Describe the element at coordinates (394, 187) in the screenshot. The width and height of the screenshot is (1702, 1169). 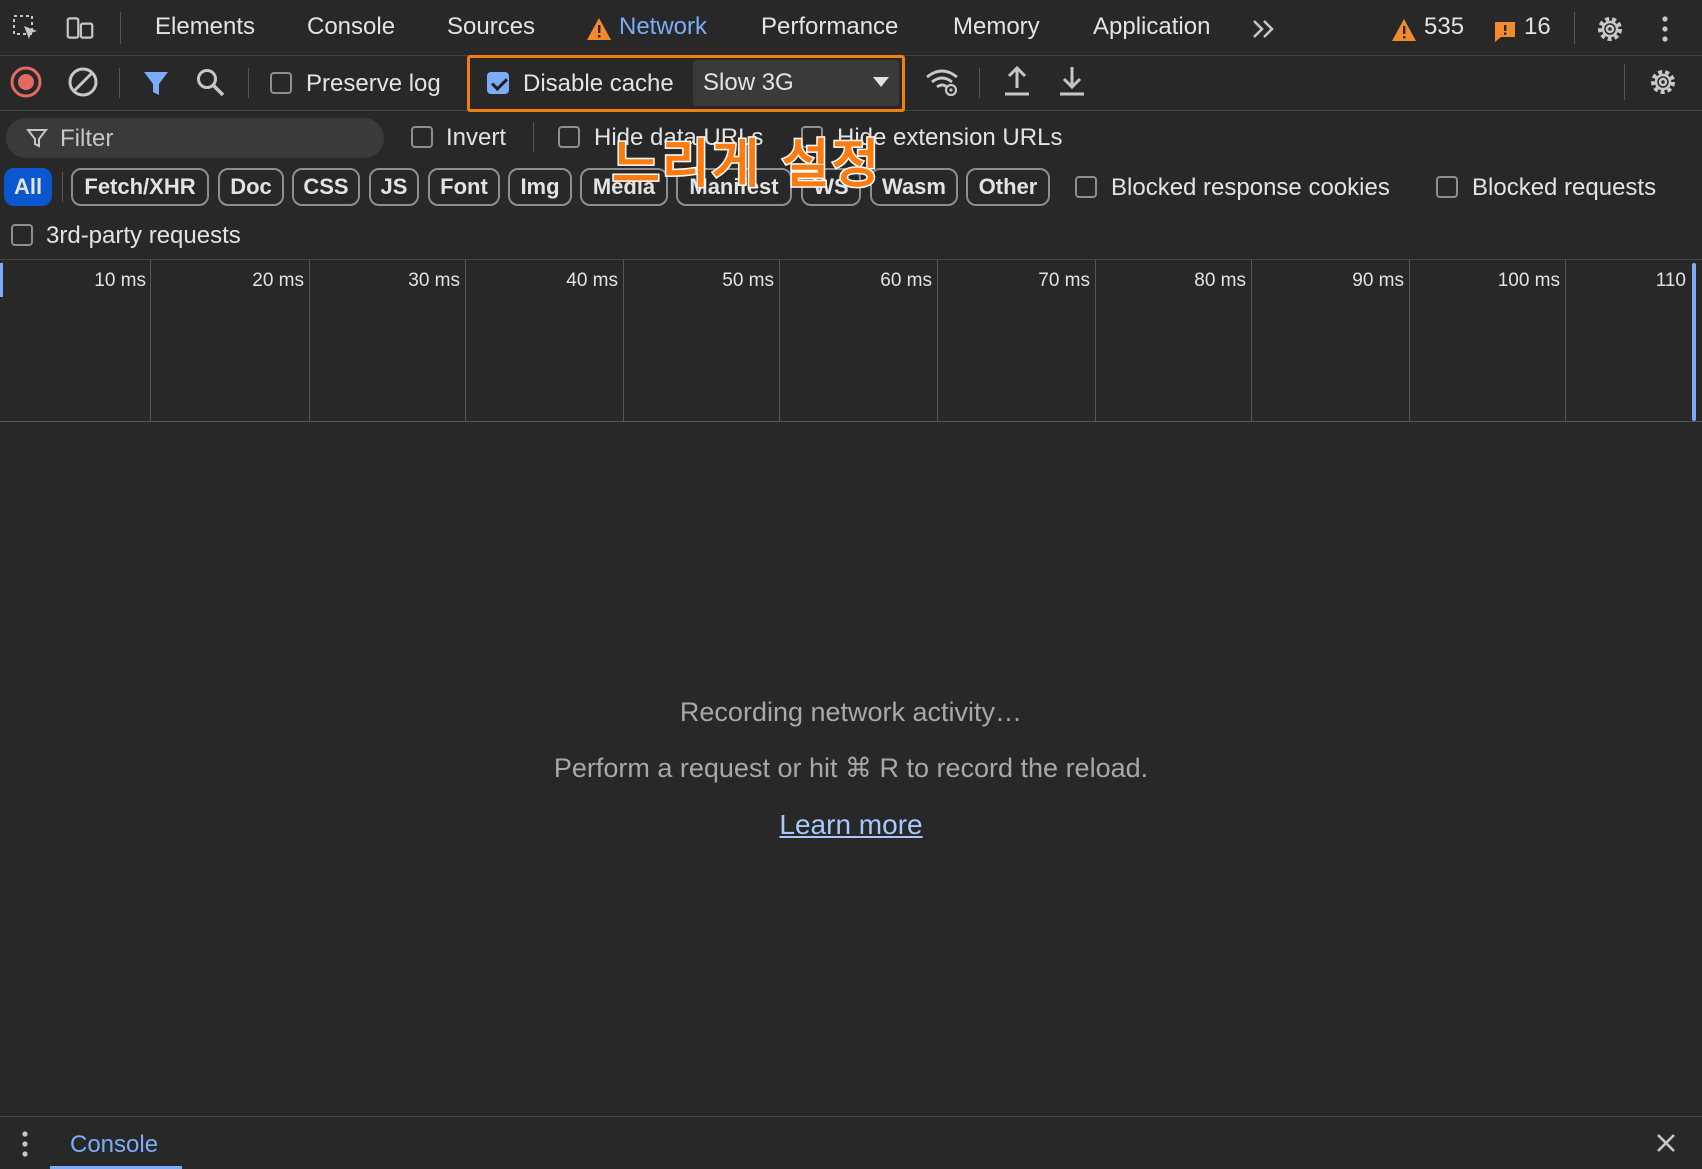
I see `pill-js: JS` at that location.